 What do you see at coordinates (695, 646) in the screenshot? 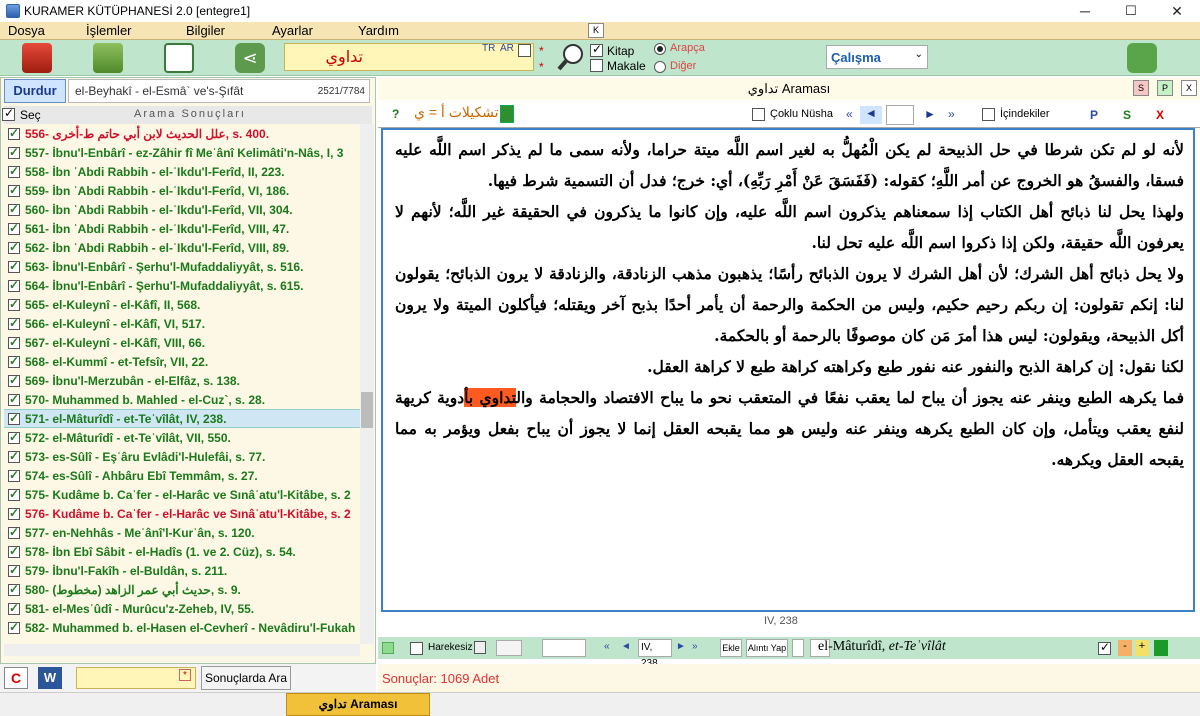
I see `bottom-nav-last: »` at bounding box center [695, 646].